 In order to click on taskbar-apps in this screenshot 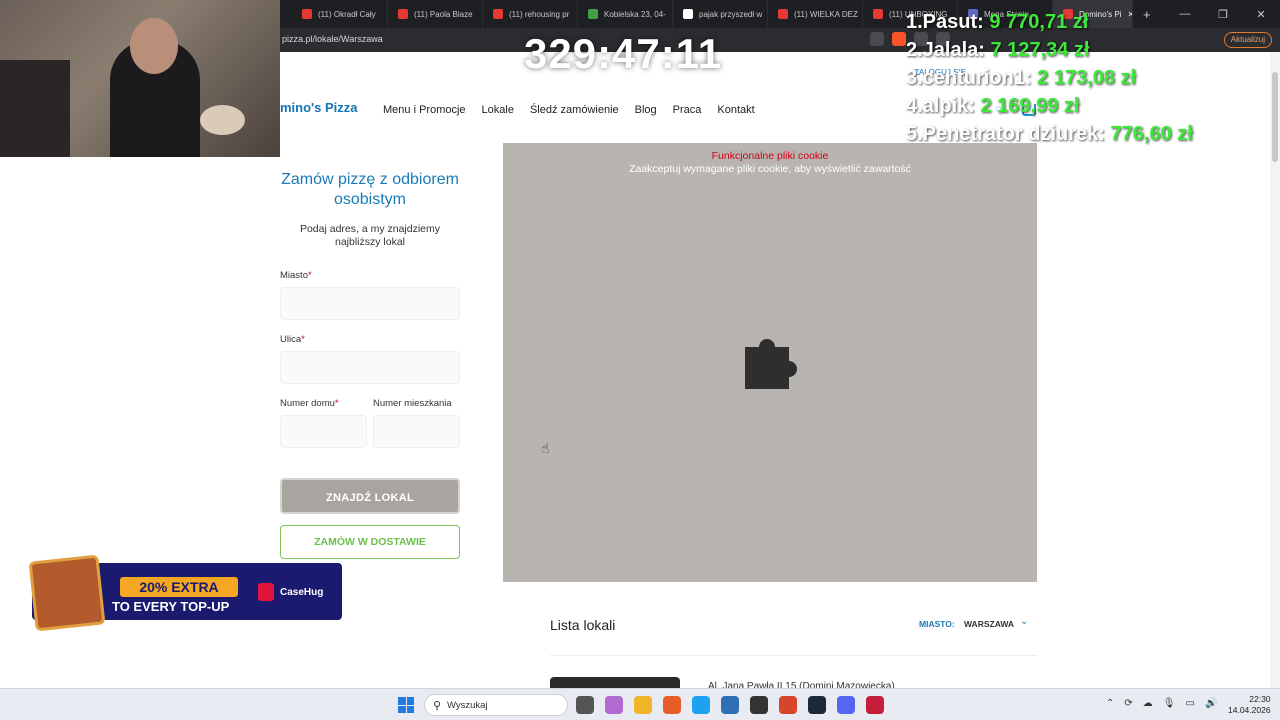, I will do `click(730, 705)`.